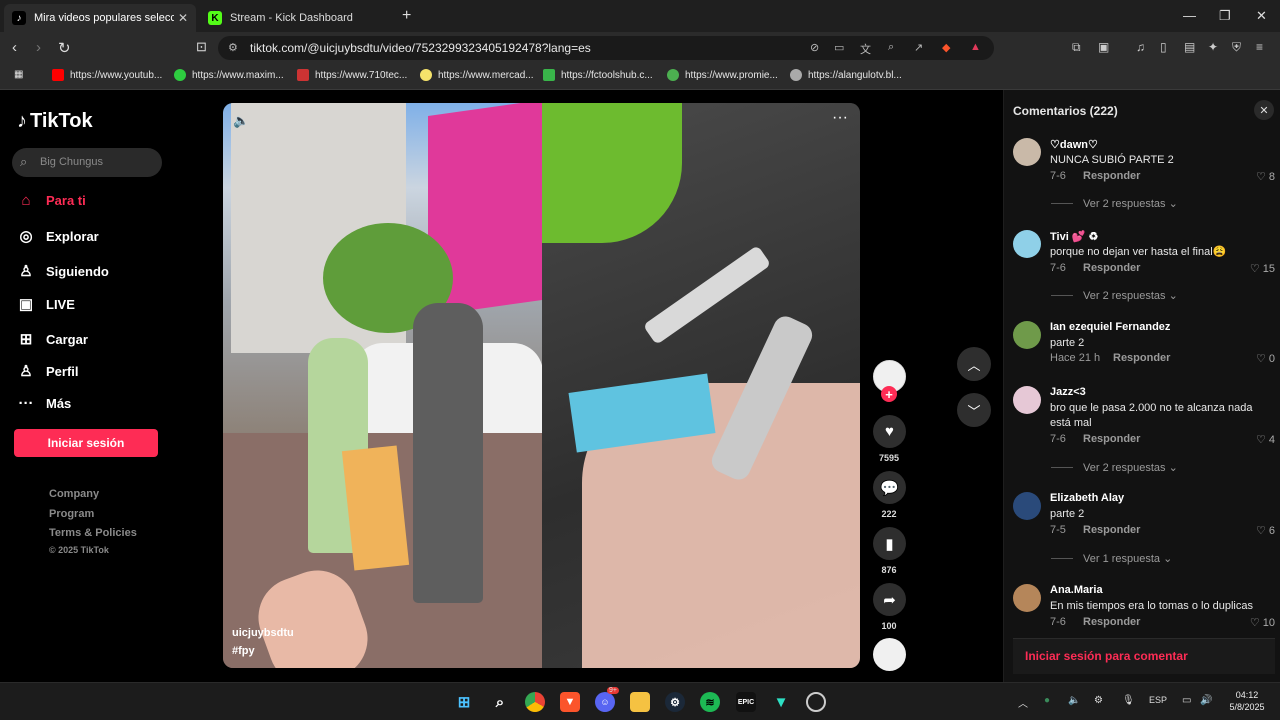 The height and width of the screenshot is (720, 1280). Describe the element at coordinates (18, 74) in the screenshot. I see `apps-icon: ▦` at that location.